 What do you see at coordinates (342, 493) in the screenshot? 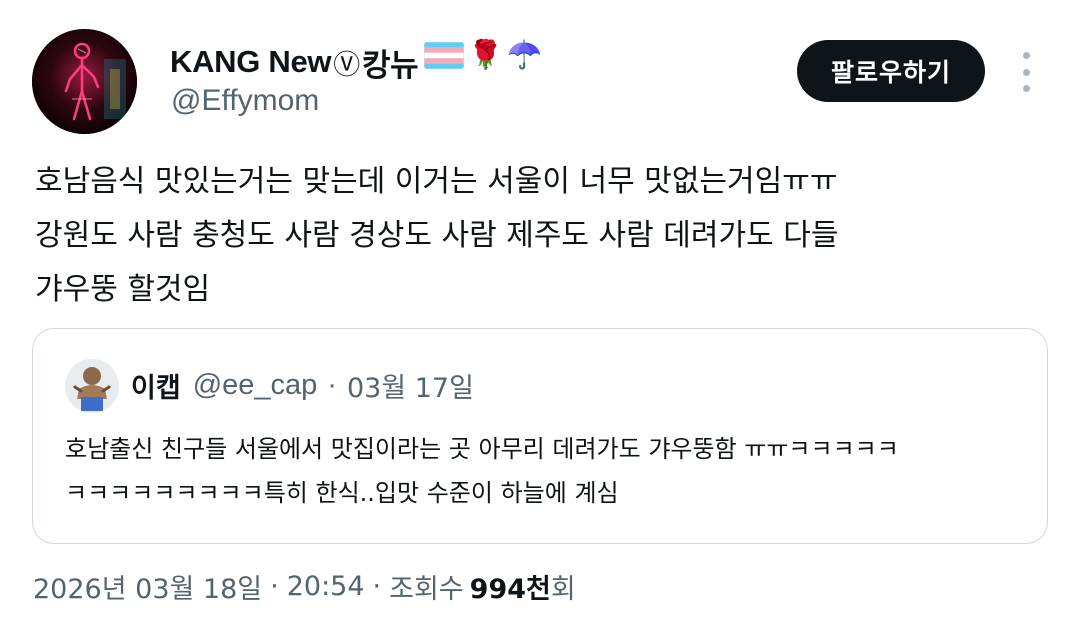
I see `quoted-text-line: ㅋㅋㅋㅋㅋㅋㅋㅋㅋ특히 한식..입맛 수준이 하늘에 계심` at bounding box center [342, 493].